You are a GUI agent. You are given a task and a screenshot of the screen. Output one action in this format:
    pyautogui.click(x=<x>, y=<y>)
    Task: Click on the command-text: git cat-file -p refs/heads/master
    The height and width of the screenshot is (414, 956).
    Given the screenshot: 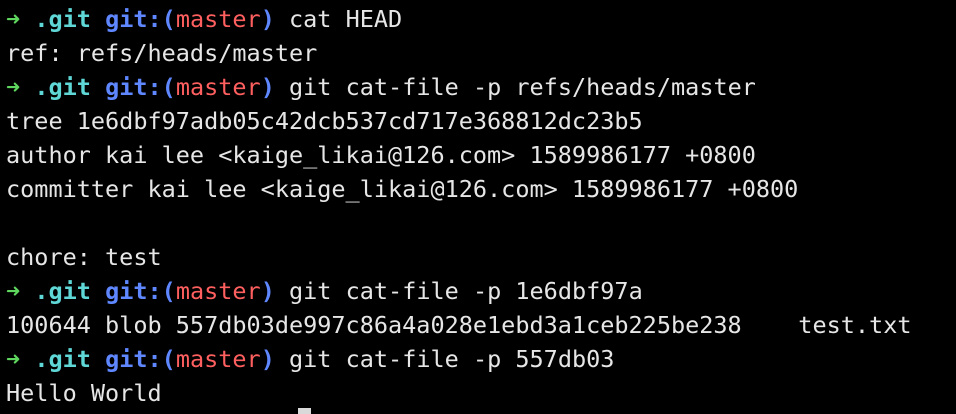 What is the action you would take?
    pyautogui.click(x=522, y=87)
    